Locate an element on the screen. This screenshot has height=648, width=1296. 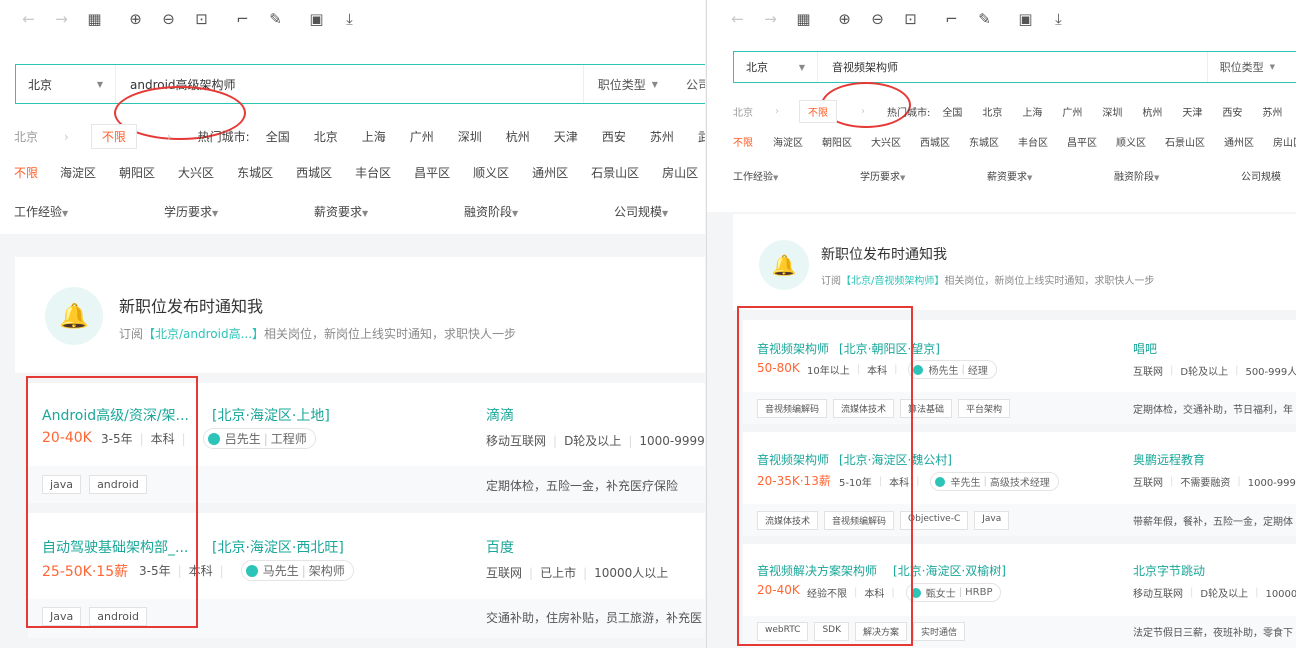
recruiter-badge: 杨先生 | 经理 is located at coordinates (952, 369).